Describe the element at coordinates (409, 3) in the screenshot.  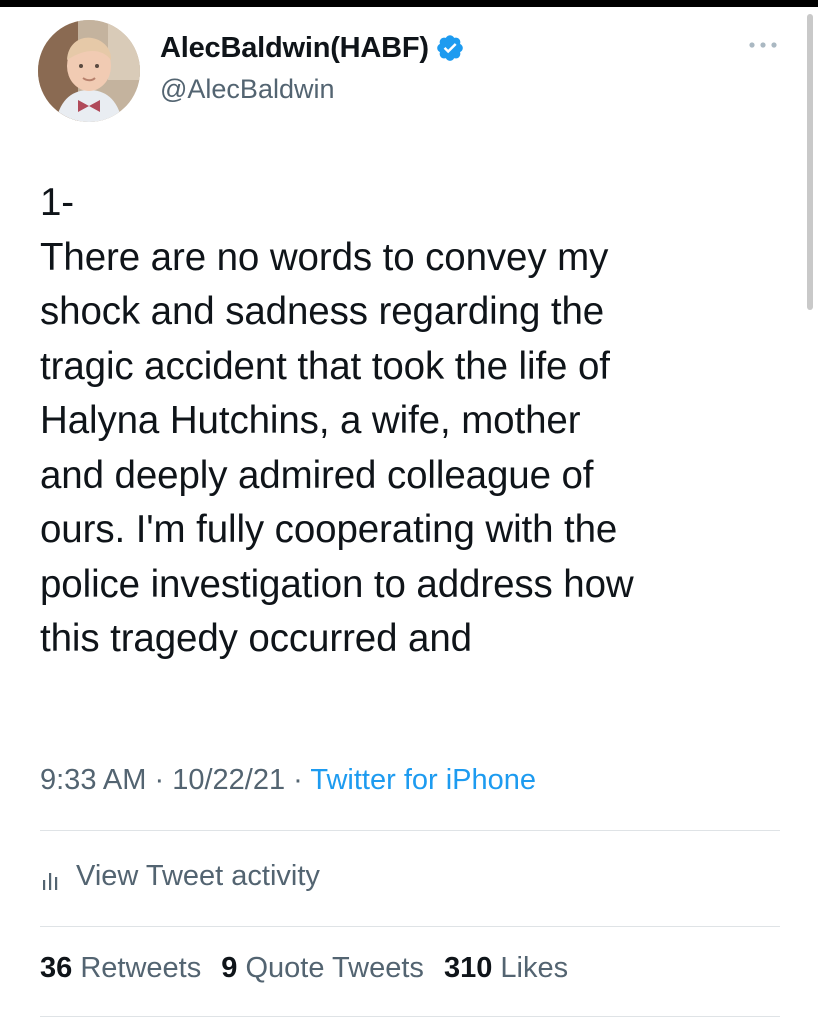
I see `status-bar-edge` at that location.